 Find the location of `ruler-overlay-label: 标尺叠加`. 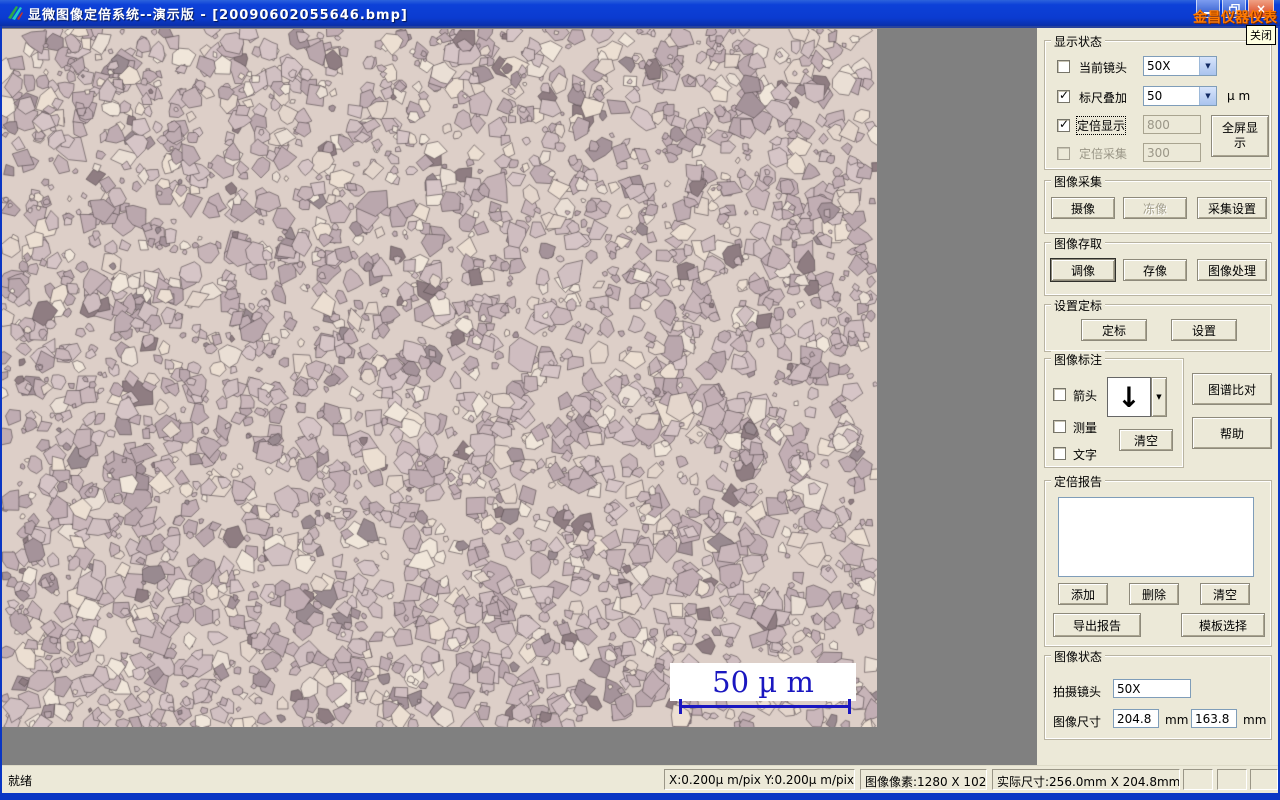

ruler-overlay-label: 标尺叠加 is located at coordinates (1103, 98).